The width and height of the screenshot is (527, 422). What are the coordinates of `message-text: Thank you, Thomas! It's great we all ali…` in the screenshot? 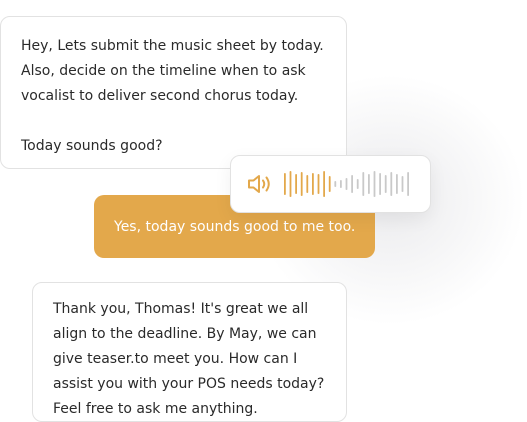 It's located at (189, 359).